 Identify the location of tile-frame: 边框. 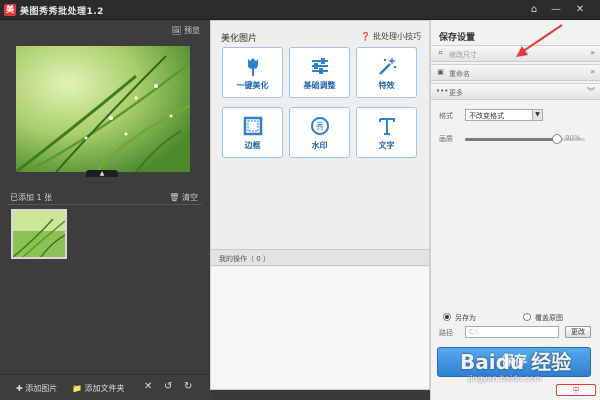
(252, 132).